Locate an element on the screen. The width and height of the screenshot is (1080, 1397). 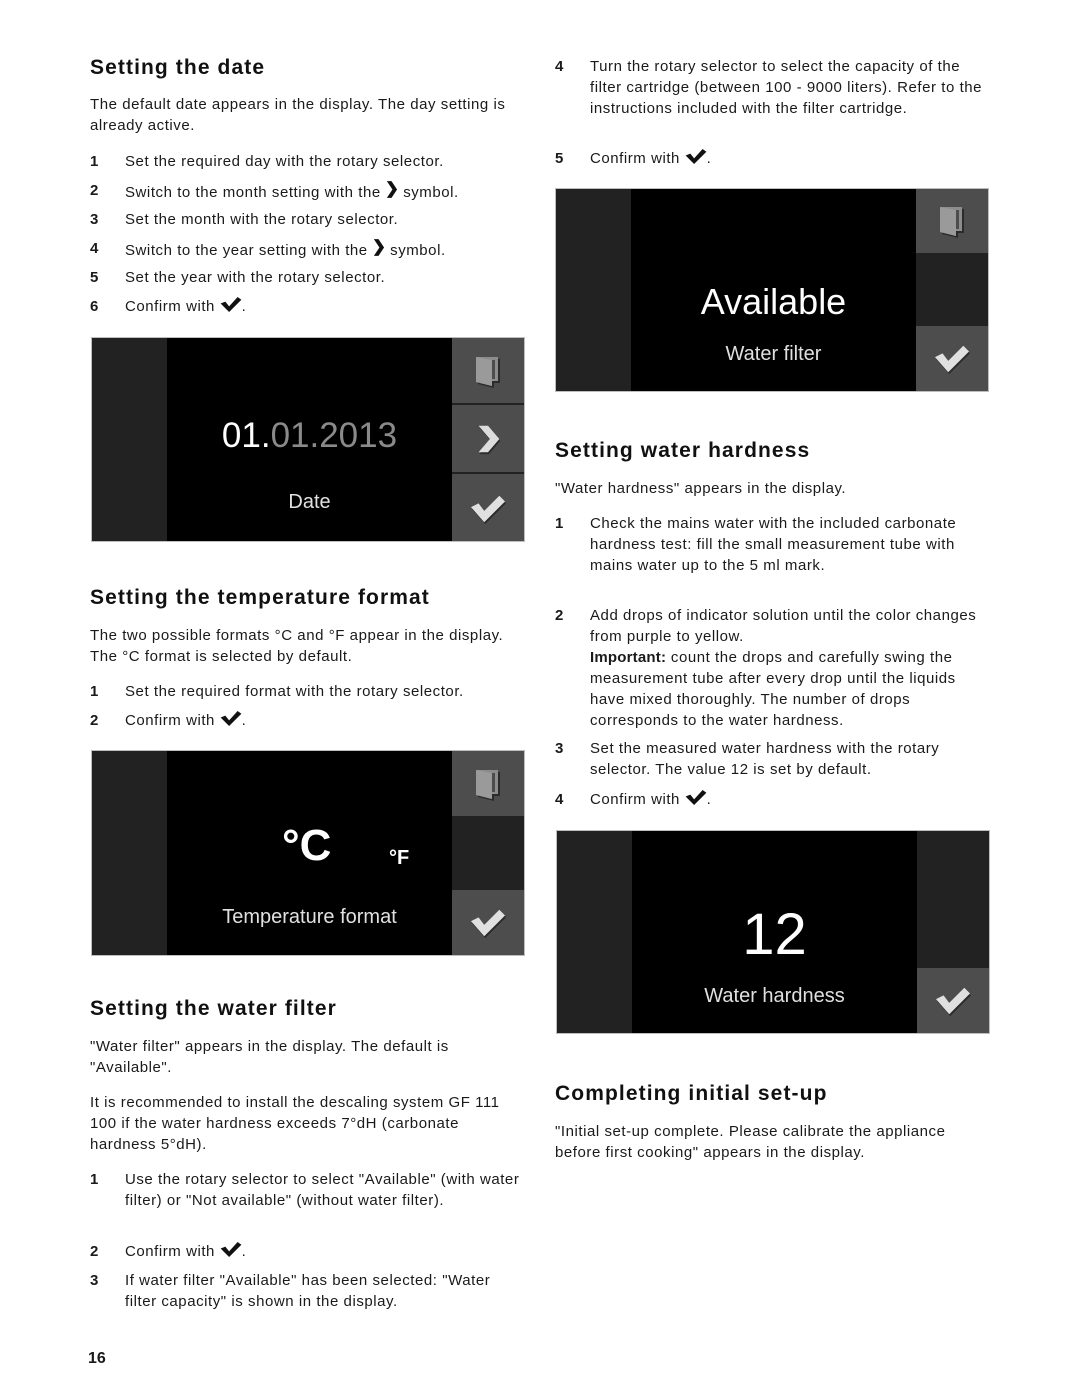
water-hardness-display: 12 Water hardness is located at coordinates (773, 932).